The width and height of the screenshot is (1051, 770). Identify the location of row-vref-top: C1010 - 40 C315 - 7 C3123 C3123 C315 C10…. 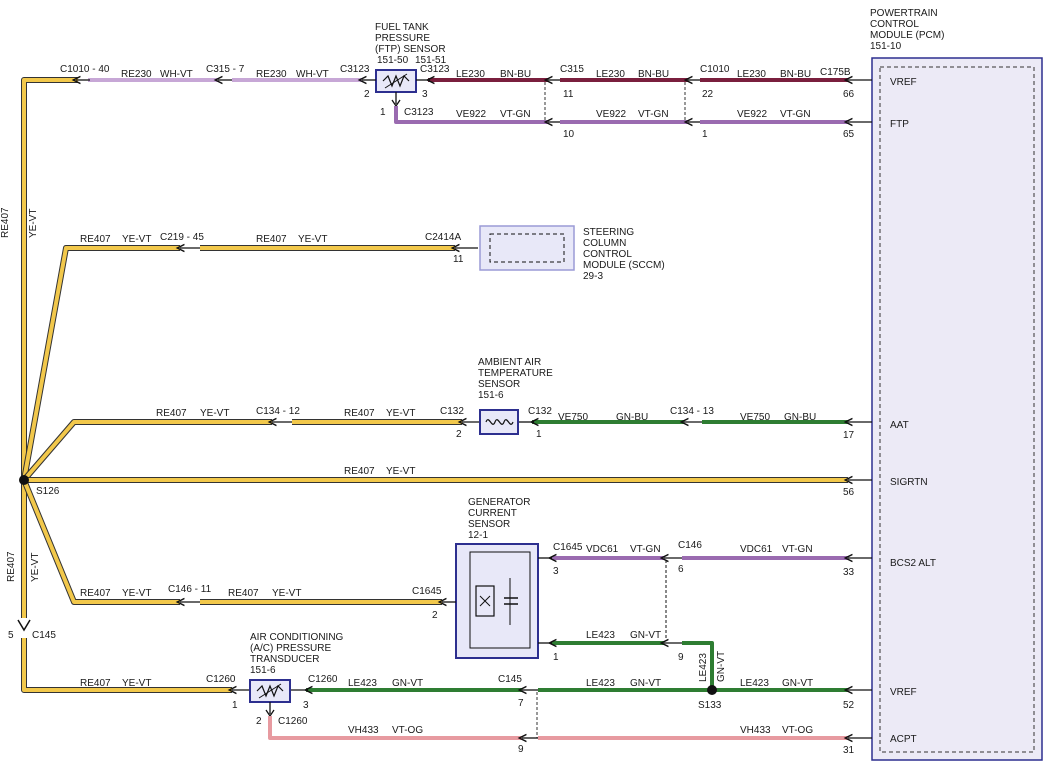
(466, 82).